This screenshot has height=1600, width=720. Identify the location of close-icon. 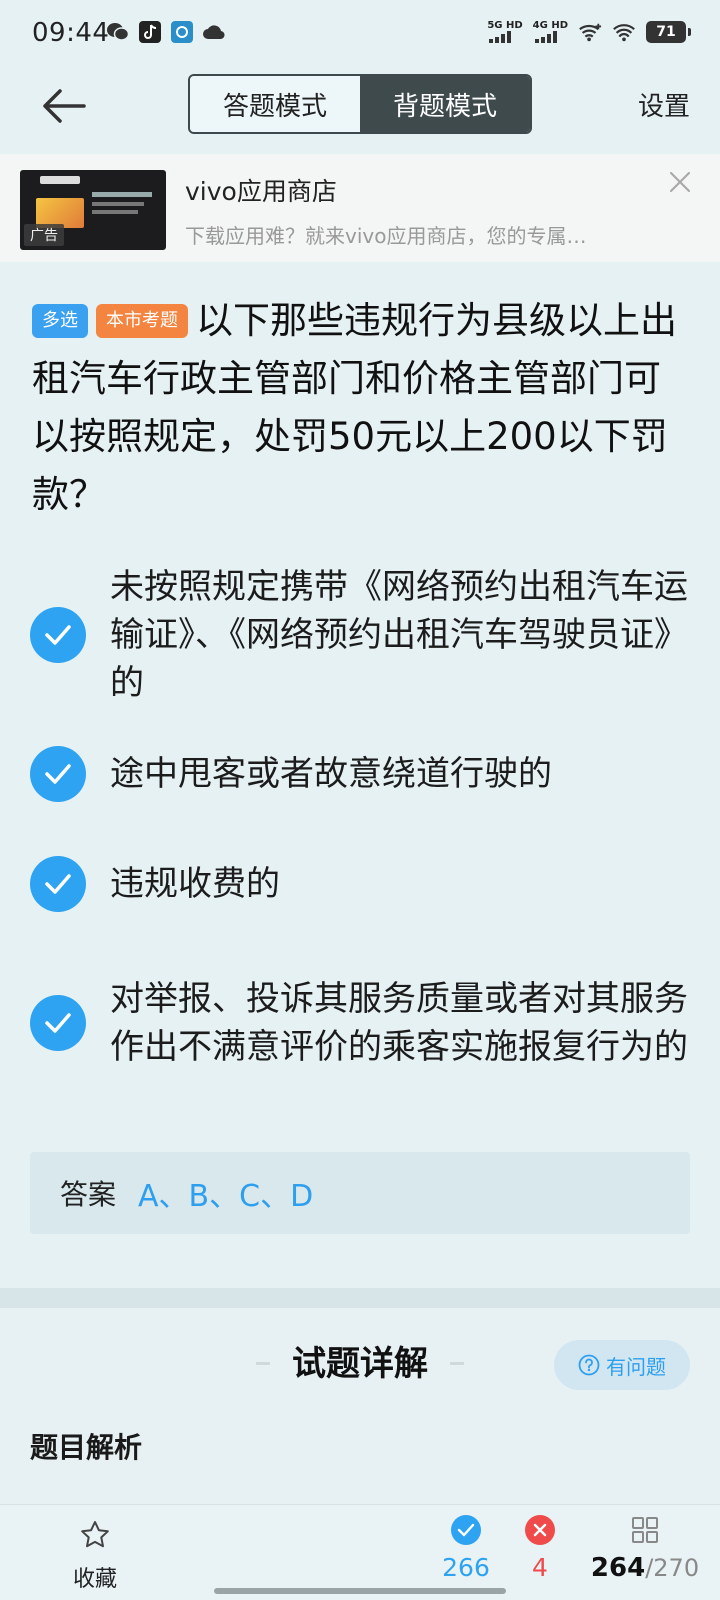
(680, 182).